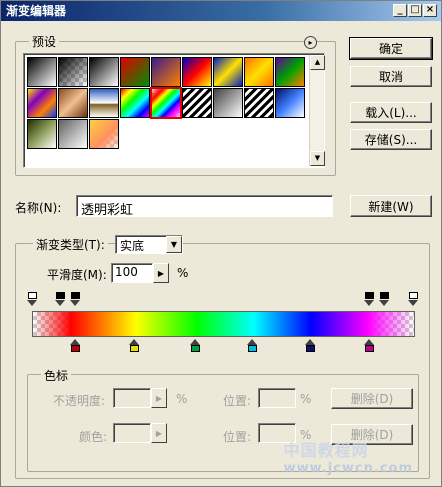 The image size is (442, 487). What do you see at coordinates (290, 72) in the screenshot?
I see `preset-swatch-violet-green-orange` at bounding box center [290, 72].